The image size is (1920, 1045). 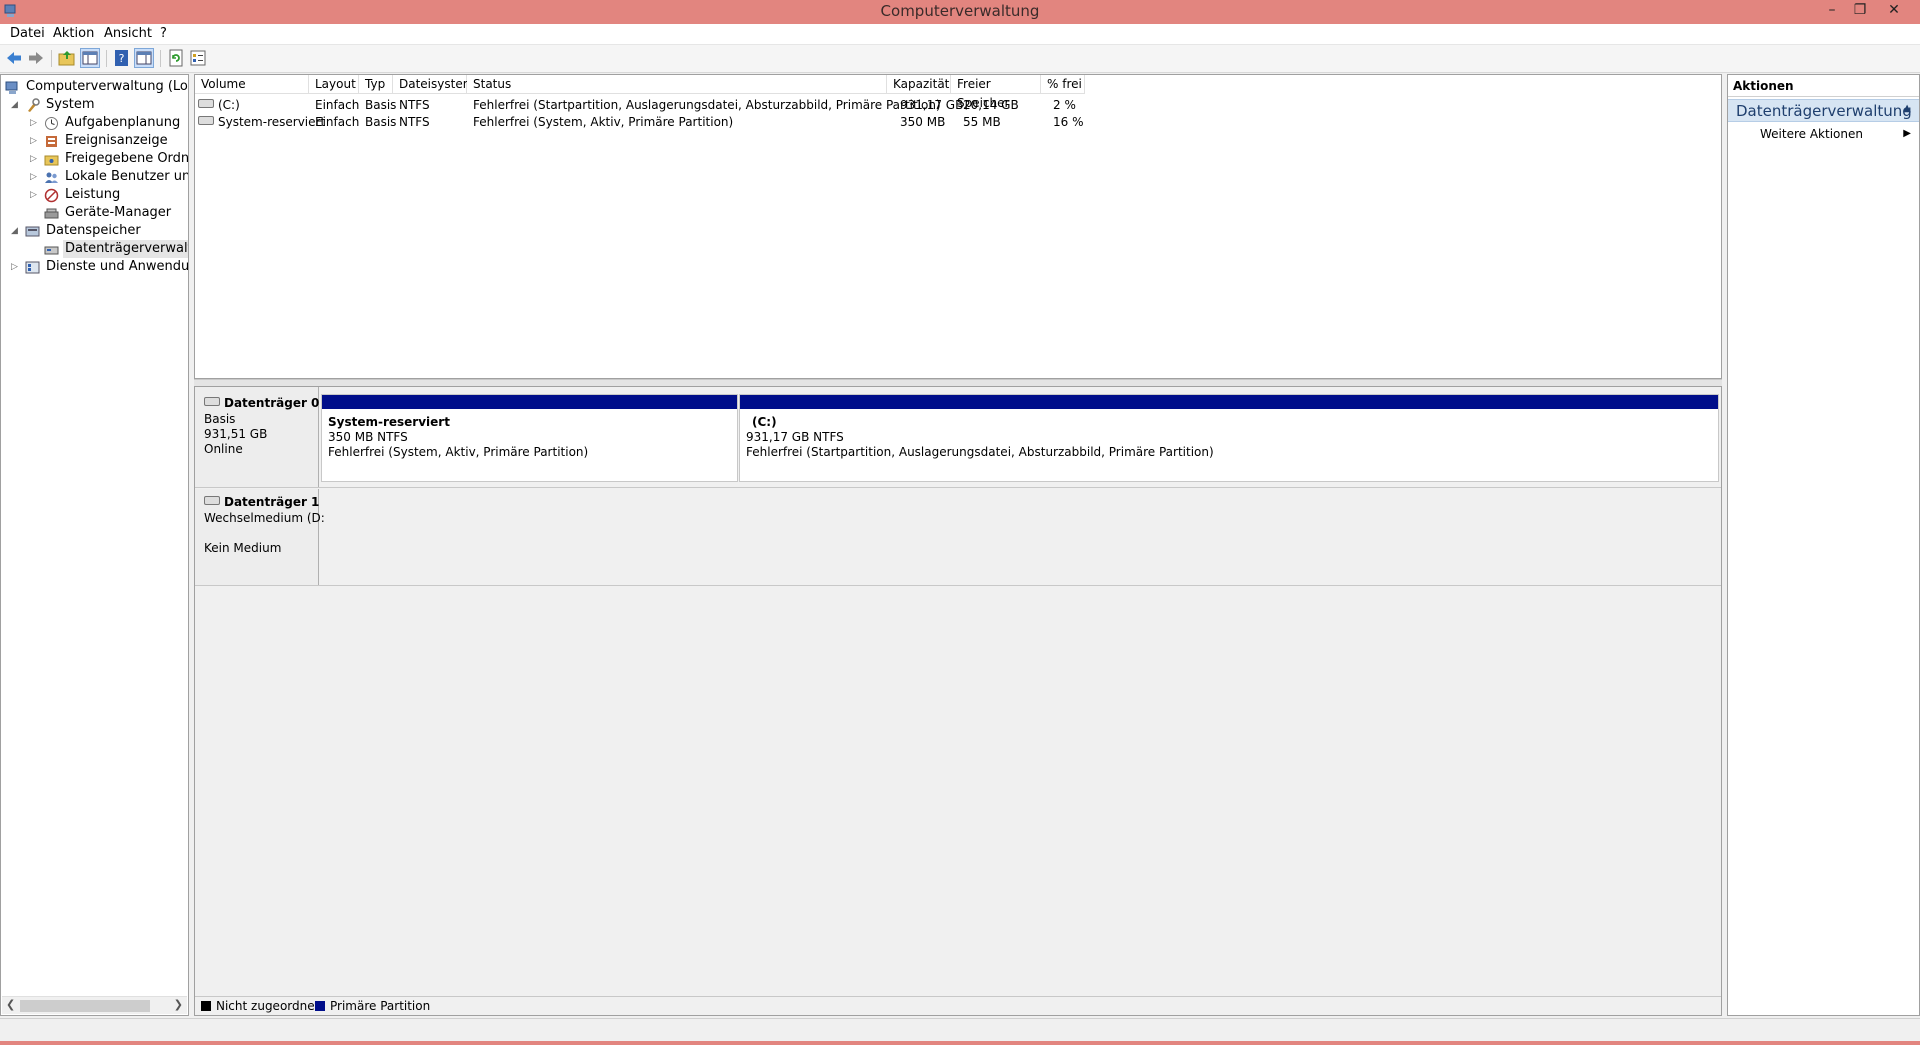 What do you see at coordinates (320, 1006) in the screenshot?
I see `legend-primary-swatch` at bounding box center [320, 1006].